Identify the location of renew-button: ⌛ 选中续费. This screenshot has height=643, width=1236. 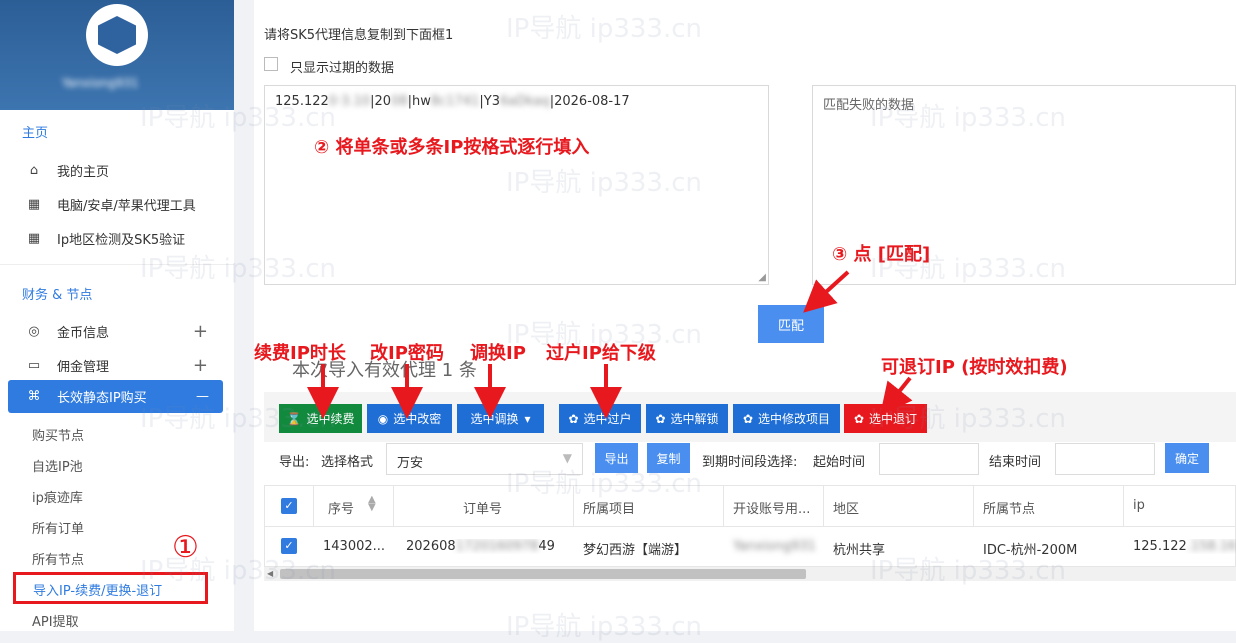
(320, 418).